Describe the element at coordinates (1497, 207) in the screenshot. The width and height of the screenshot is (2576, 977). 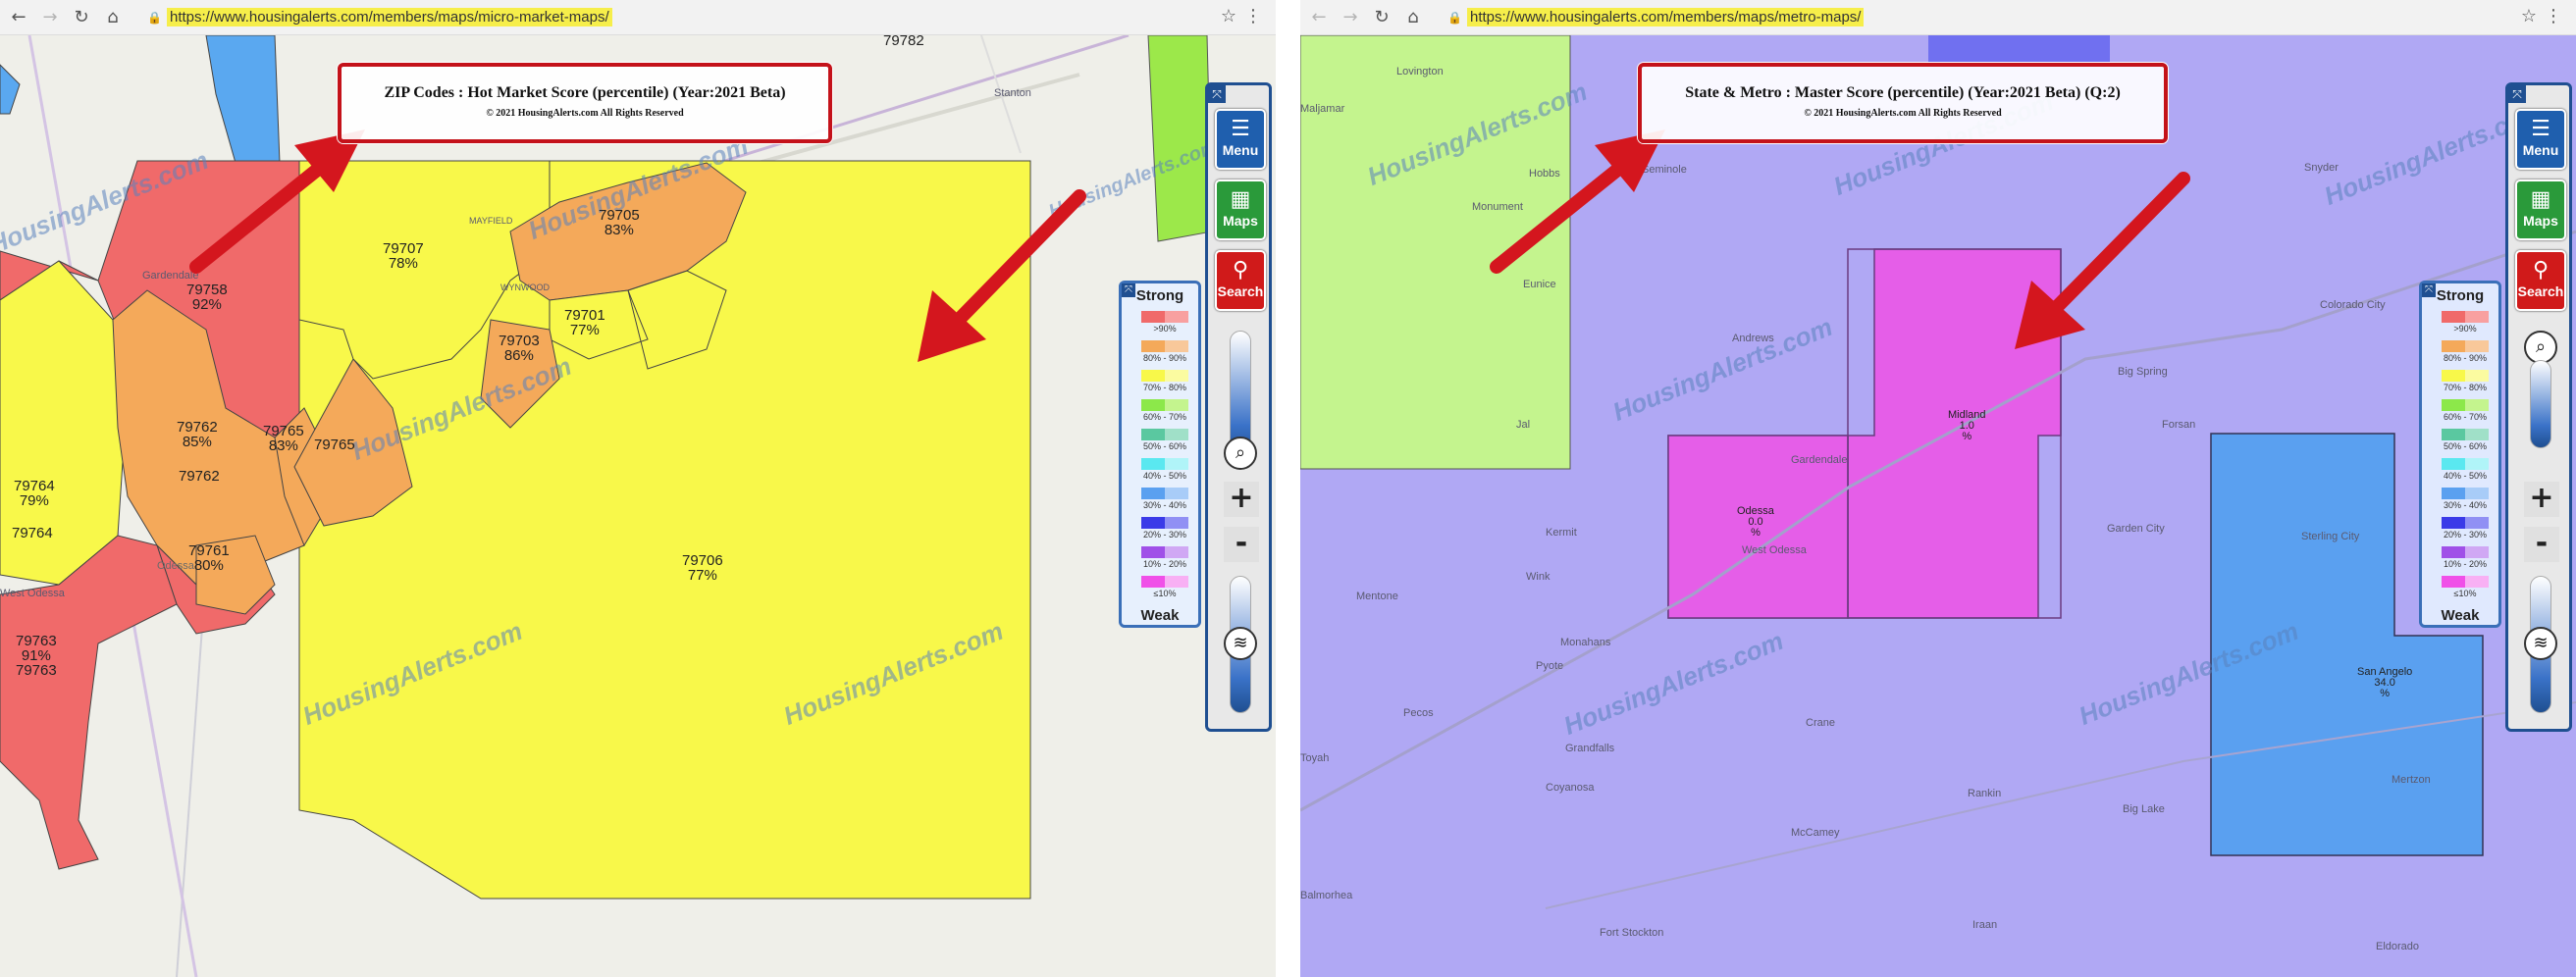
I see `place-label: Monument` at that location.